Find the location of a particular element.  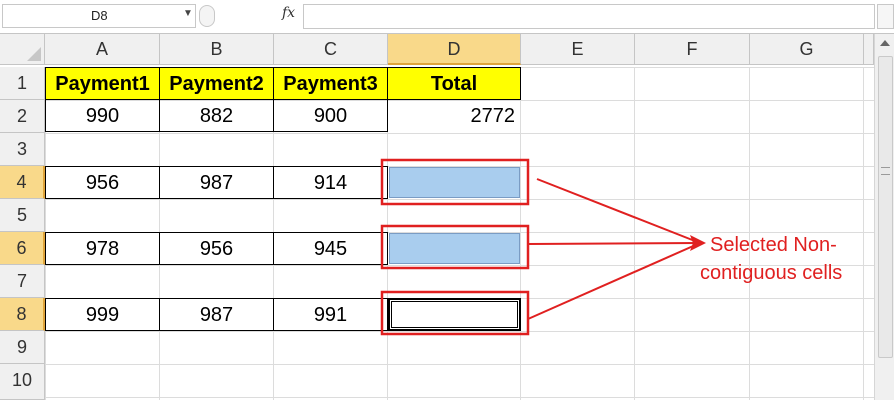

column-header-c: C is located at coordinates (331, 49).